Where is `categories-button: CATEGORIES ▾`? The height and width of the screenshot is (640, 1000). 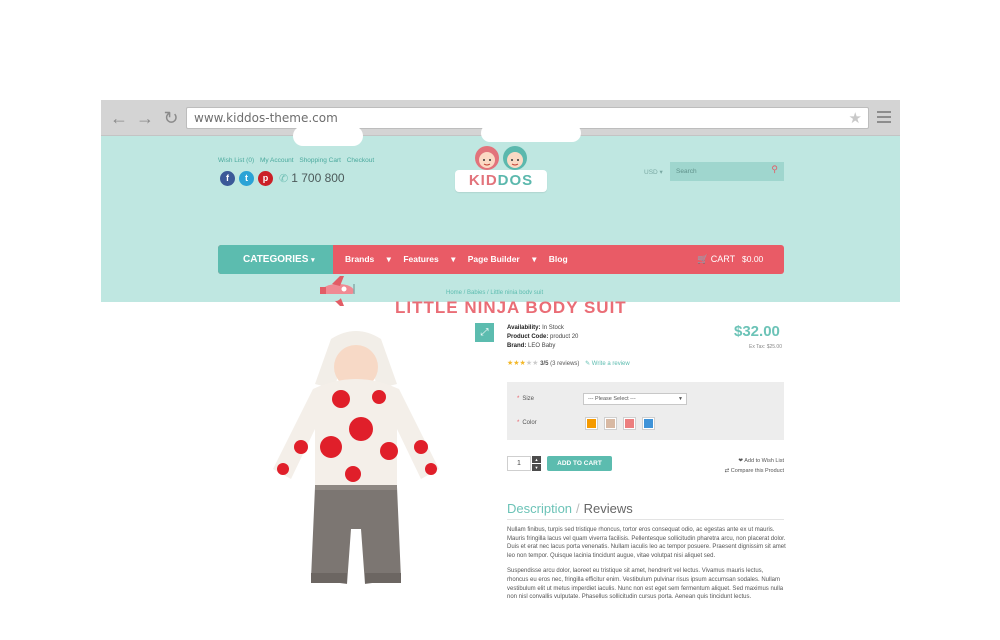
categories-button: CATEGORIES ▾ is located at coordinates (275, 259).